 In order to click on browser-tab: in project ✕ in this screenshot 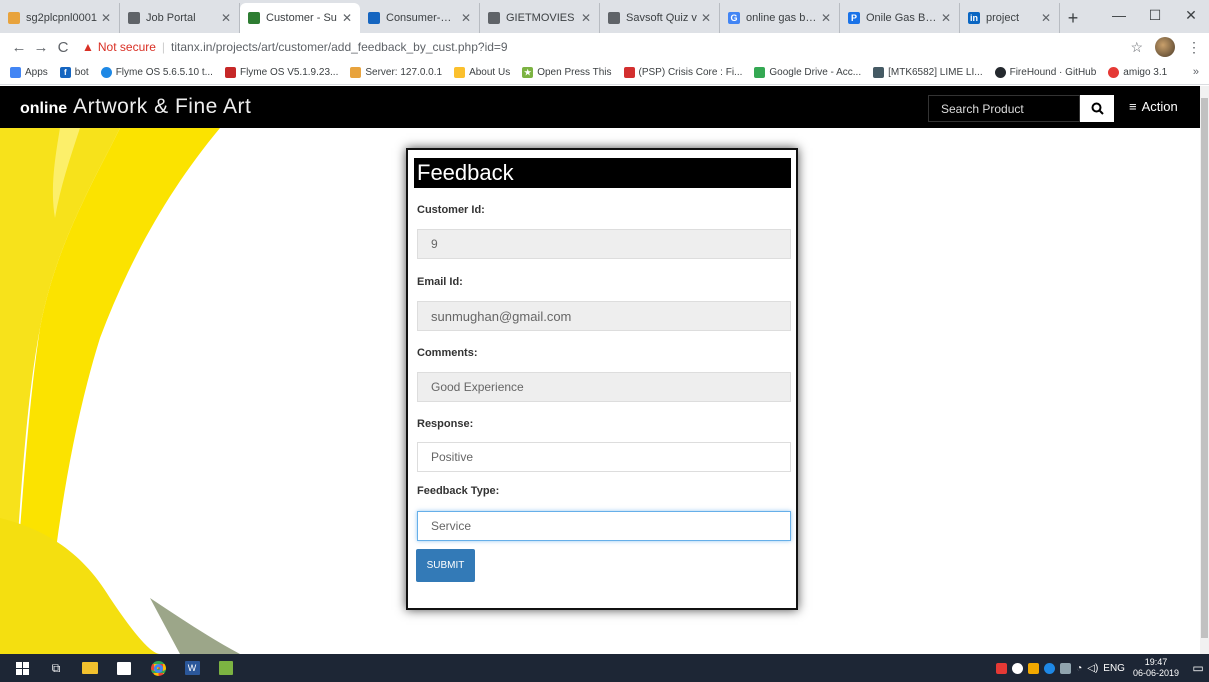, I will do `click(1010, 18)`.